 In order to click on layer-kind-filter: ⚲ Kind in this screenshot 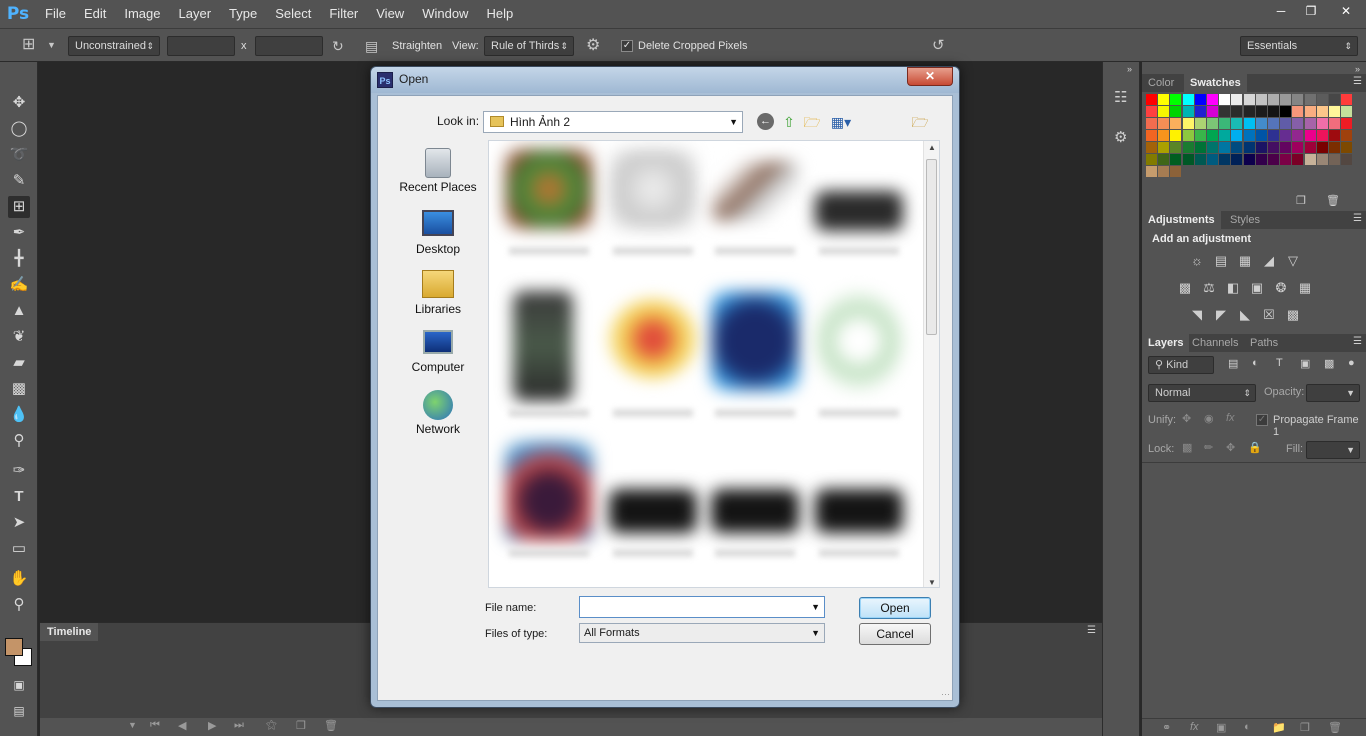, I will do `click(1181, 365)`.